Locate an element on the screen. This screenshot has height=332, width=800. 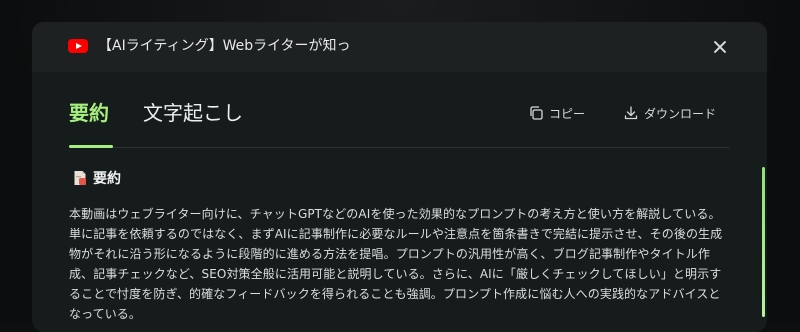
active-tab-indicator is located at coordinates (91, 146).